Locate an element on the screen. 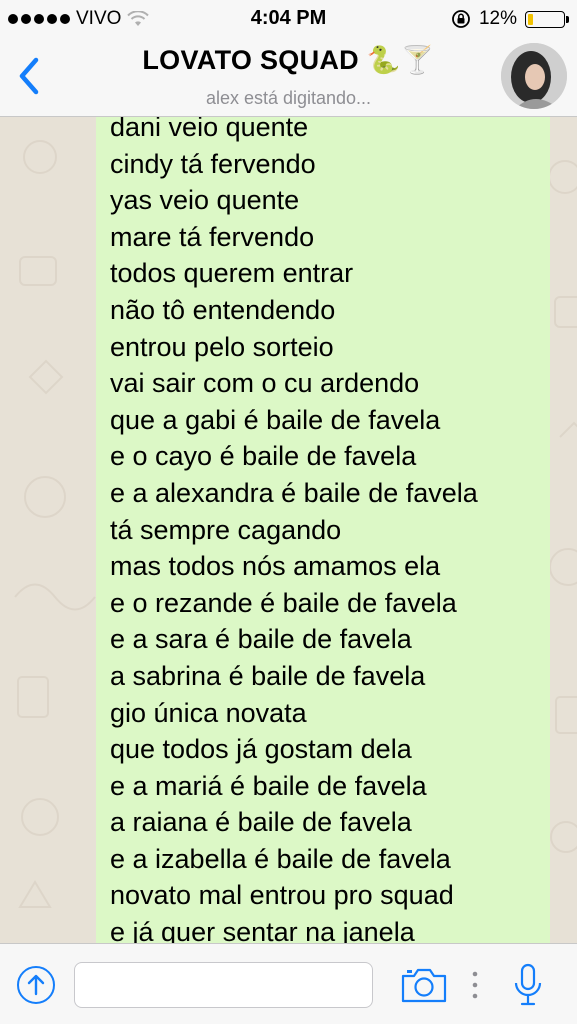 The width and height of the screenshot is (577, 1024). status-bar: VIVO 4:04 PM 12% is located at coordinates (288, 19).